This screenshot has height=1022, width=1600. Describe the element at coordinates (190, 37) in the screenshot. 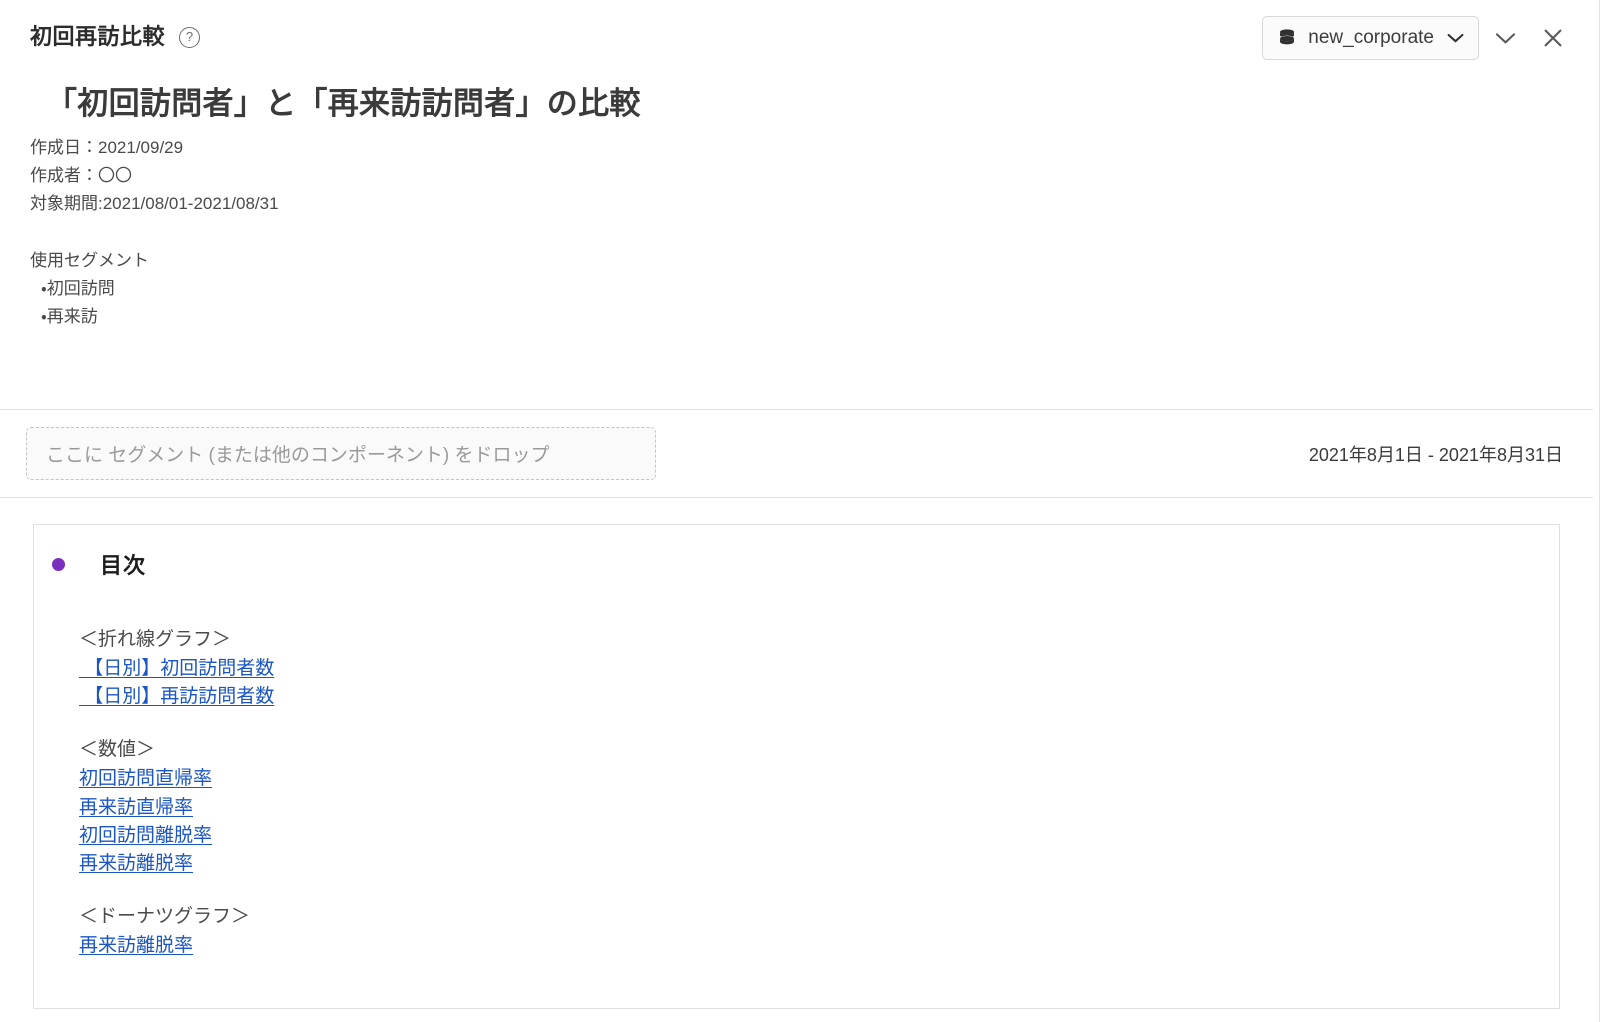

I see `question-mark-circle-icon: ?` at that location.